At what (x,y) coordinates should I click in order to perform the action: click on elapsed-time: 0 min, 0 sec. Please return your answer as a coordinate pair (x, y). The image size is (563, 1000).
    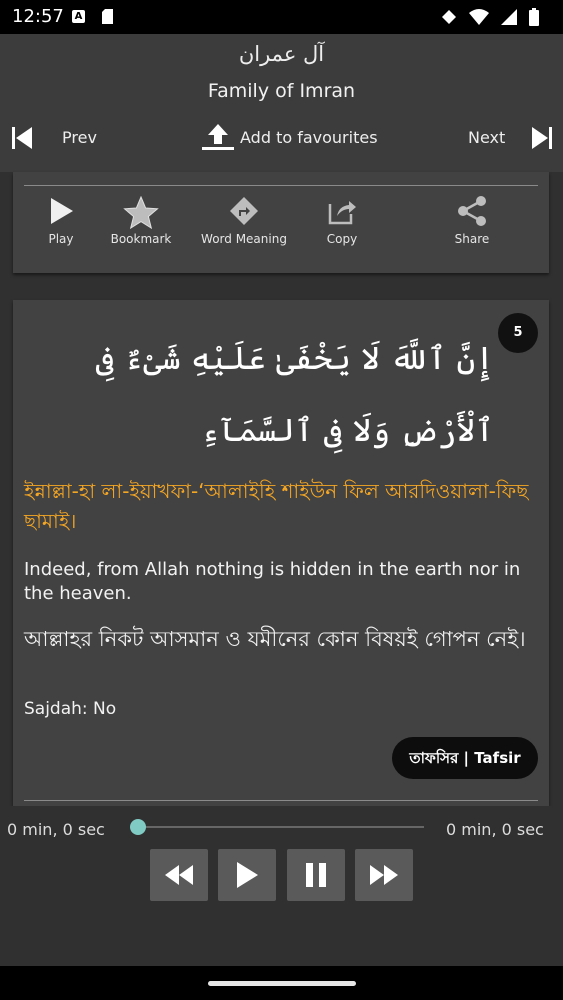
    Looking at the image, I should click on (56, 829).